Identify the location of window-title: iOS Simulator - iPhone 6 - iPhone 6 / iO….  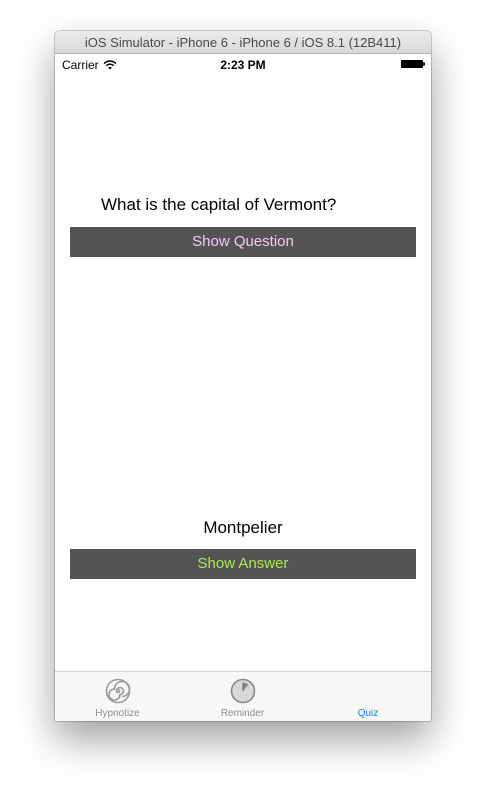
(243, 42).